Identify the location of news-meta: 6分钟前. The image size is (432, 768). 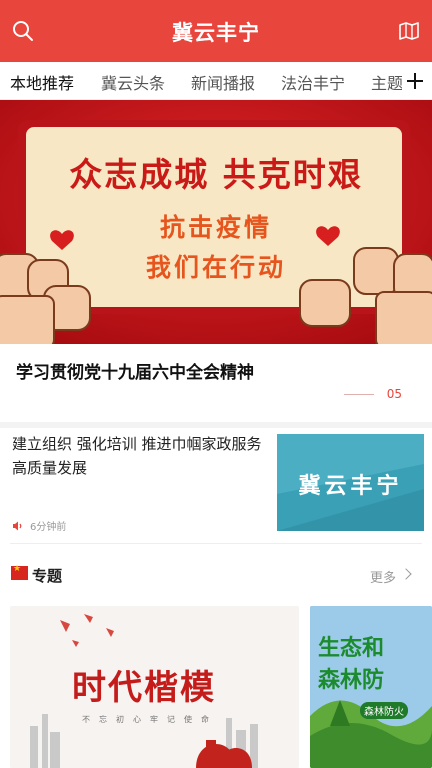
(39, 525).